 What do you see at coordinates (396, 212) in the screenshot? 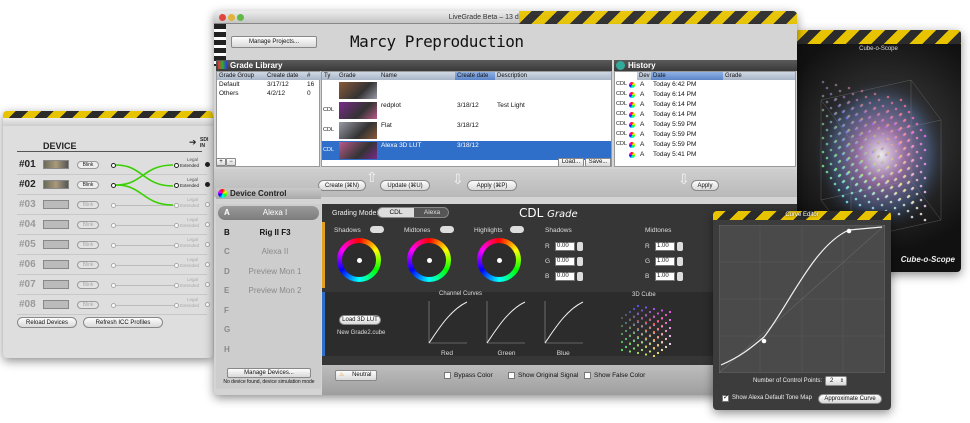
I see `mode-cdl-tab: CDL` at bounding box center [396, 212].